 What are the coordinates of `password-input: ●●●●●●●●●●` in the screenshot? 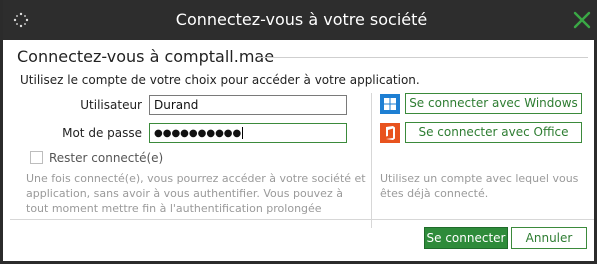 It's located at (248, 133).